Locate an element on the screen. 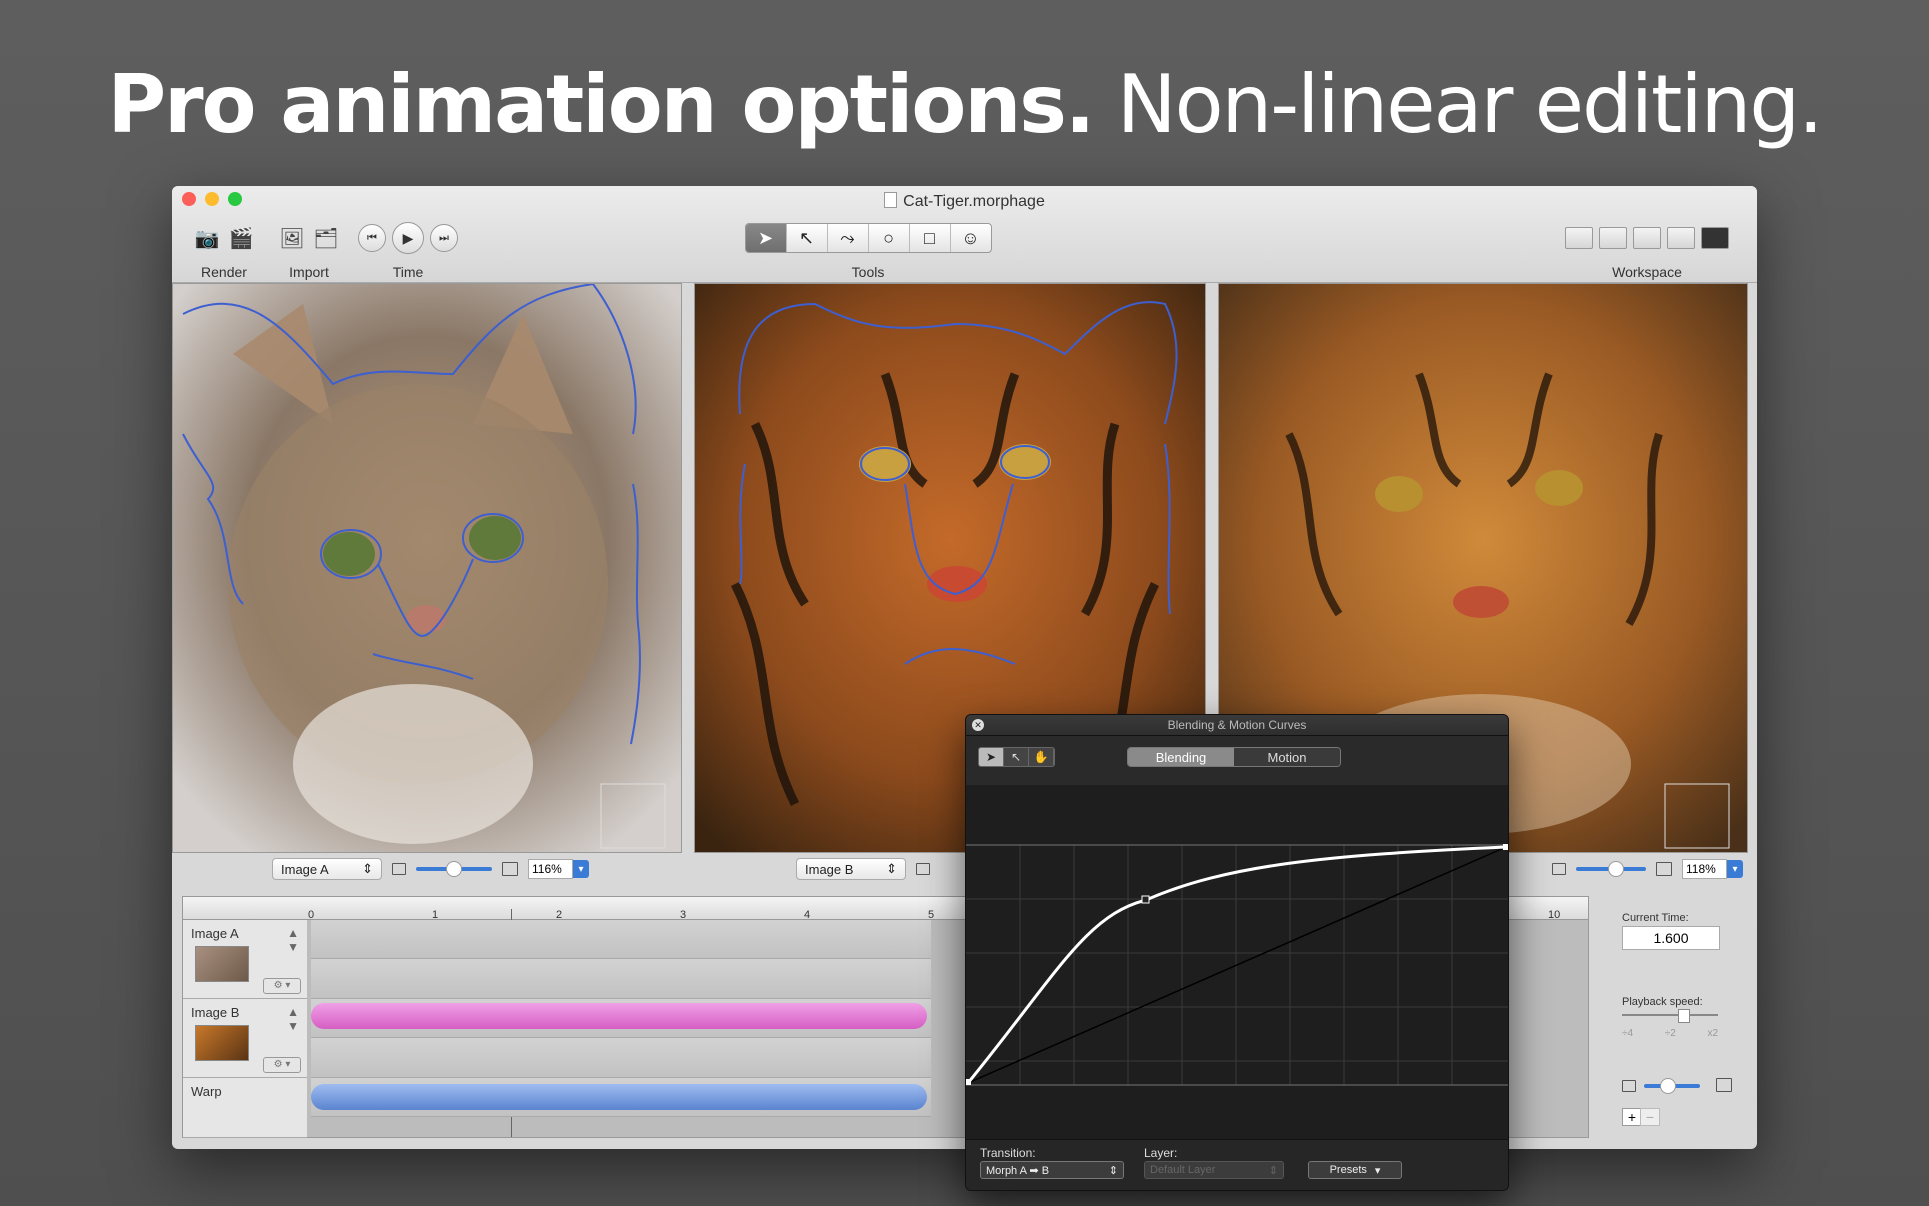 The height and width of the screenshot is (1206, 1929). curve-graph is located at coordinates (1237, 962).